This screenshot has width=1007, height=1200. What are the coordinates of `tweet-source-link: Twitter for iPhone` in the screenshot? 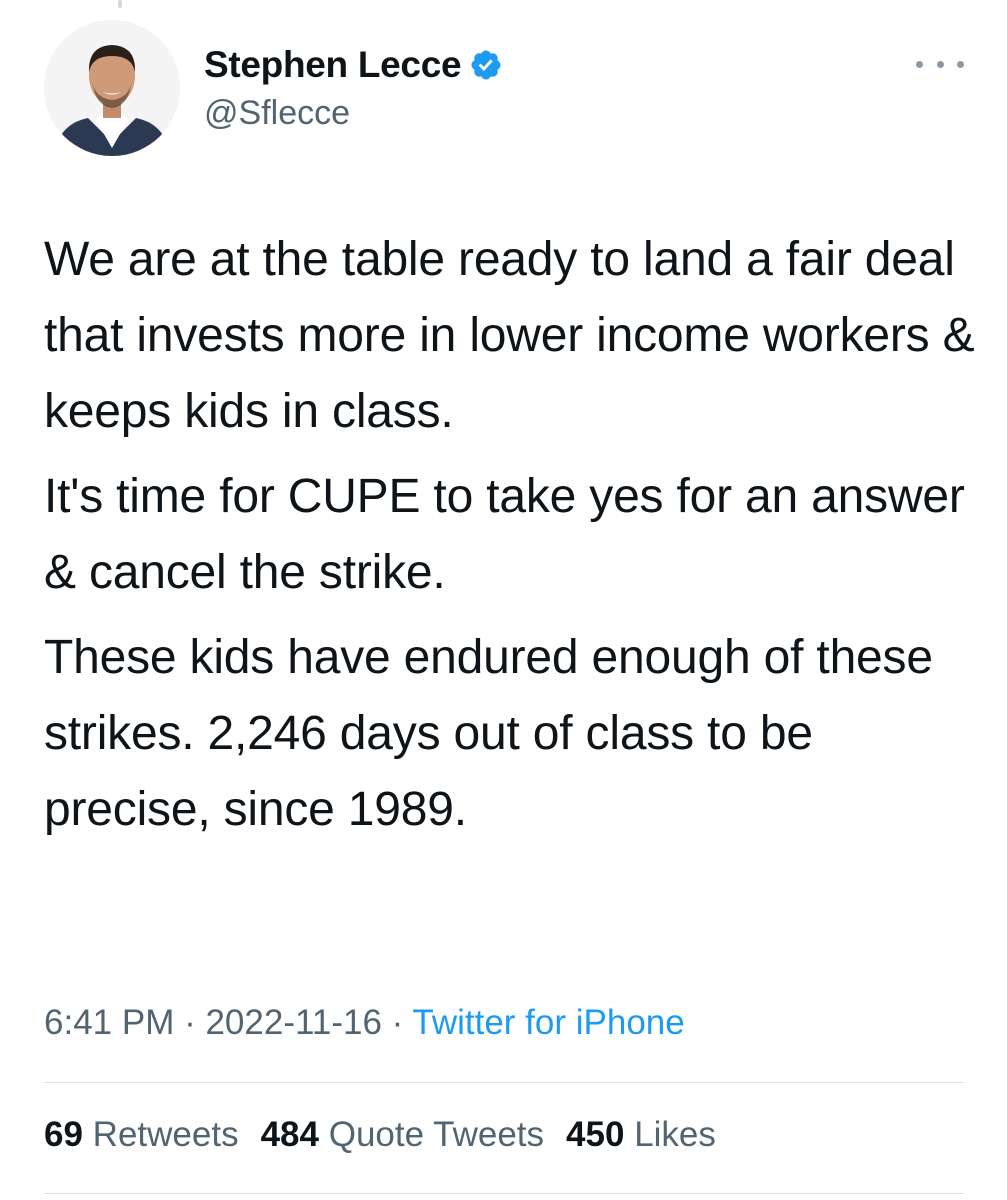 It's located at (548, 1022).